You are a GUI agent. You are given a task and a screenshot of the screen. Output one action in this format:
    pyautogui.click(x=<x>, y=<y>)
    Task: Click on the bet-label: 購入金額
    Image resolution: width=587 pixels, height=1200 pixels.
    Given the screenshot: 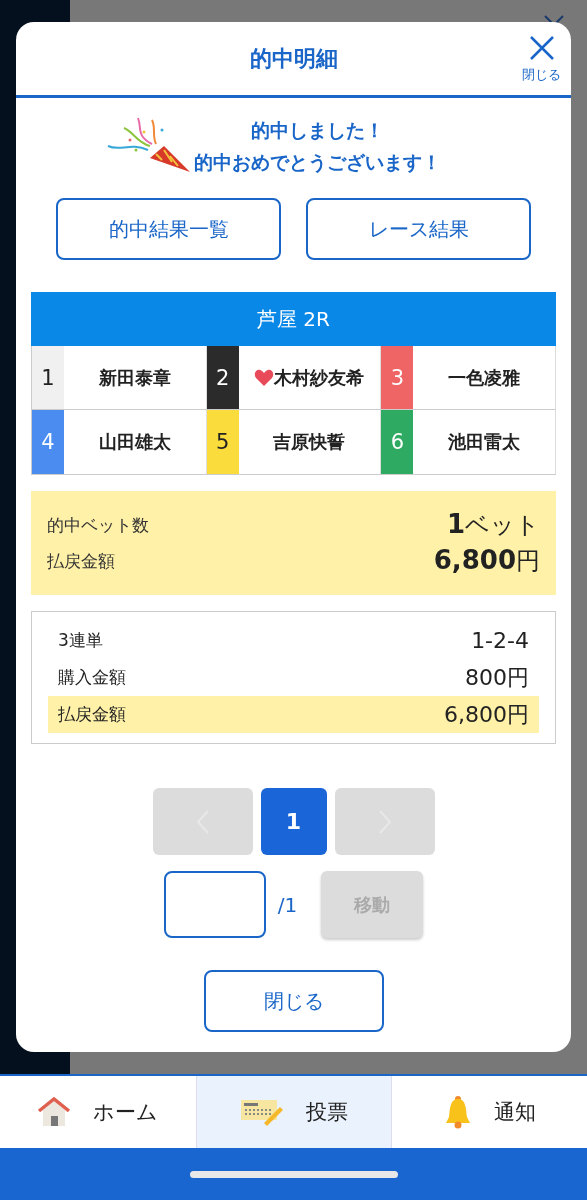 What is the action you would take?
    pyautogui.click(x=92, y=677)
    